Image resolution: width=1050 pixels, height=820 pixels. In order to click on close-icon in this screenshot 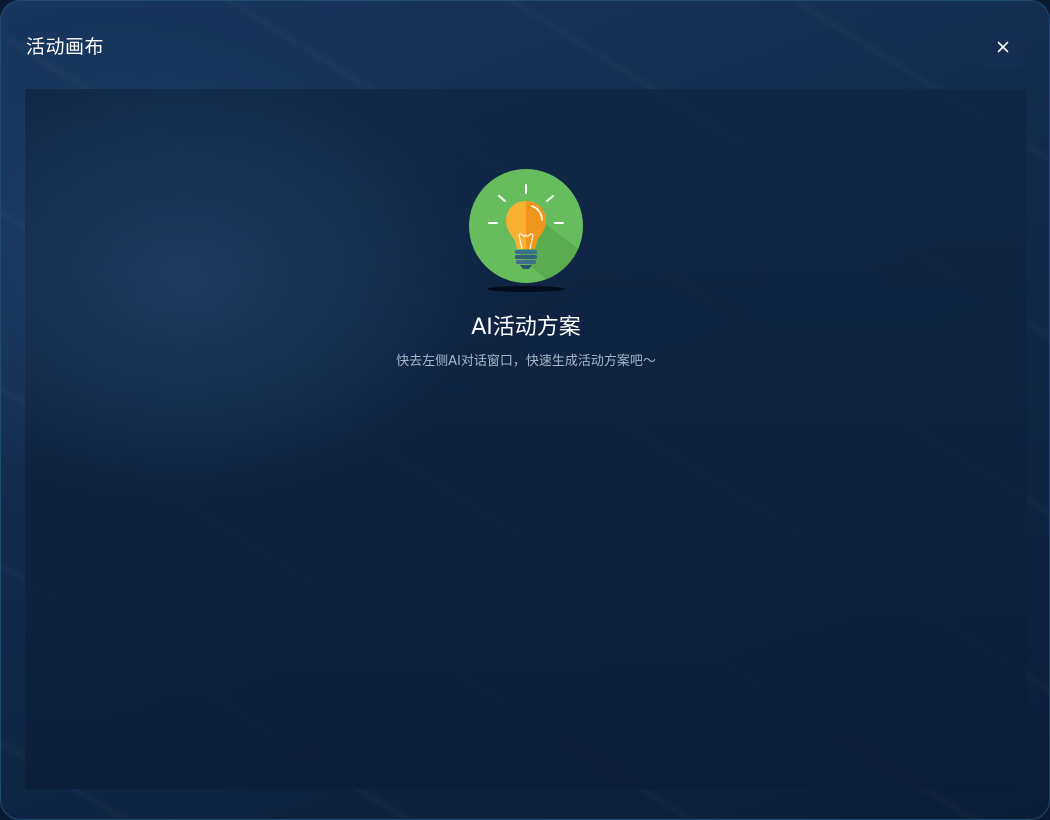, I will do `click(1002, 46)`.